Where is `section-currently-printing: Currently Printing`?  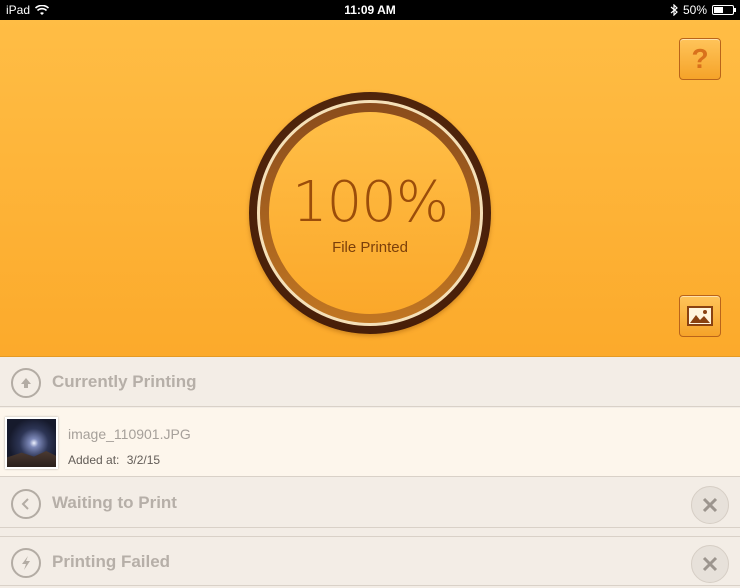 section-currently-printing: Currently Printing is located at coordinates (370, 382).